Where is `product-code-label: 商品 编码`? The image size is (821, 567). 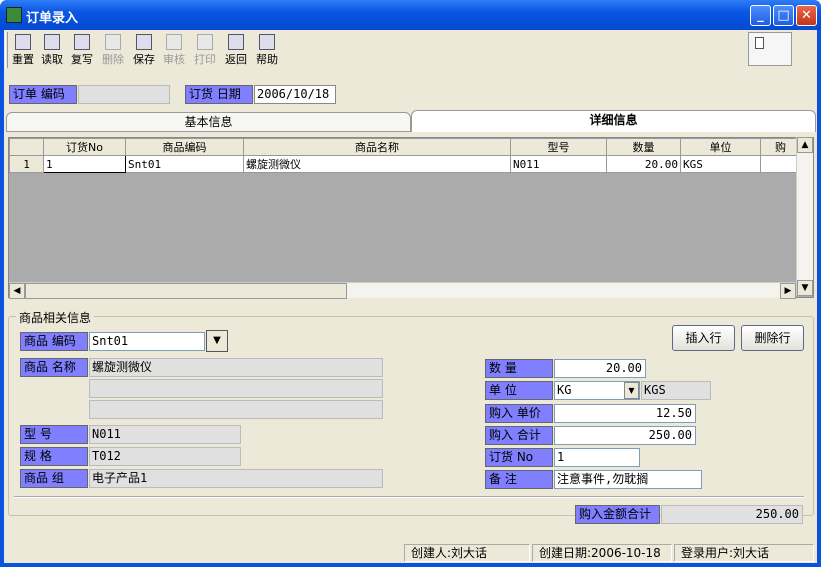 product-code-label: 商品 编码 is located at coordinates (54, 341).